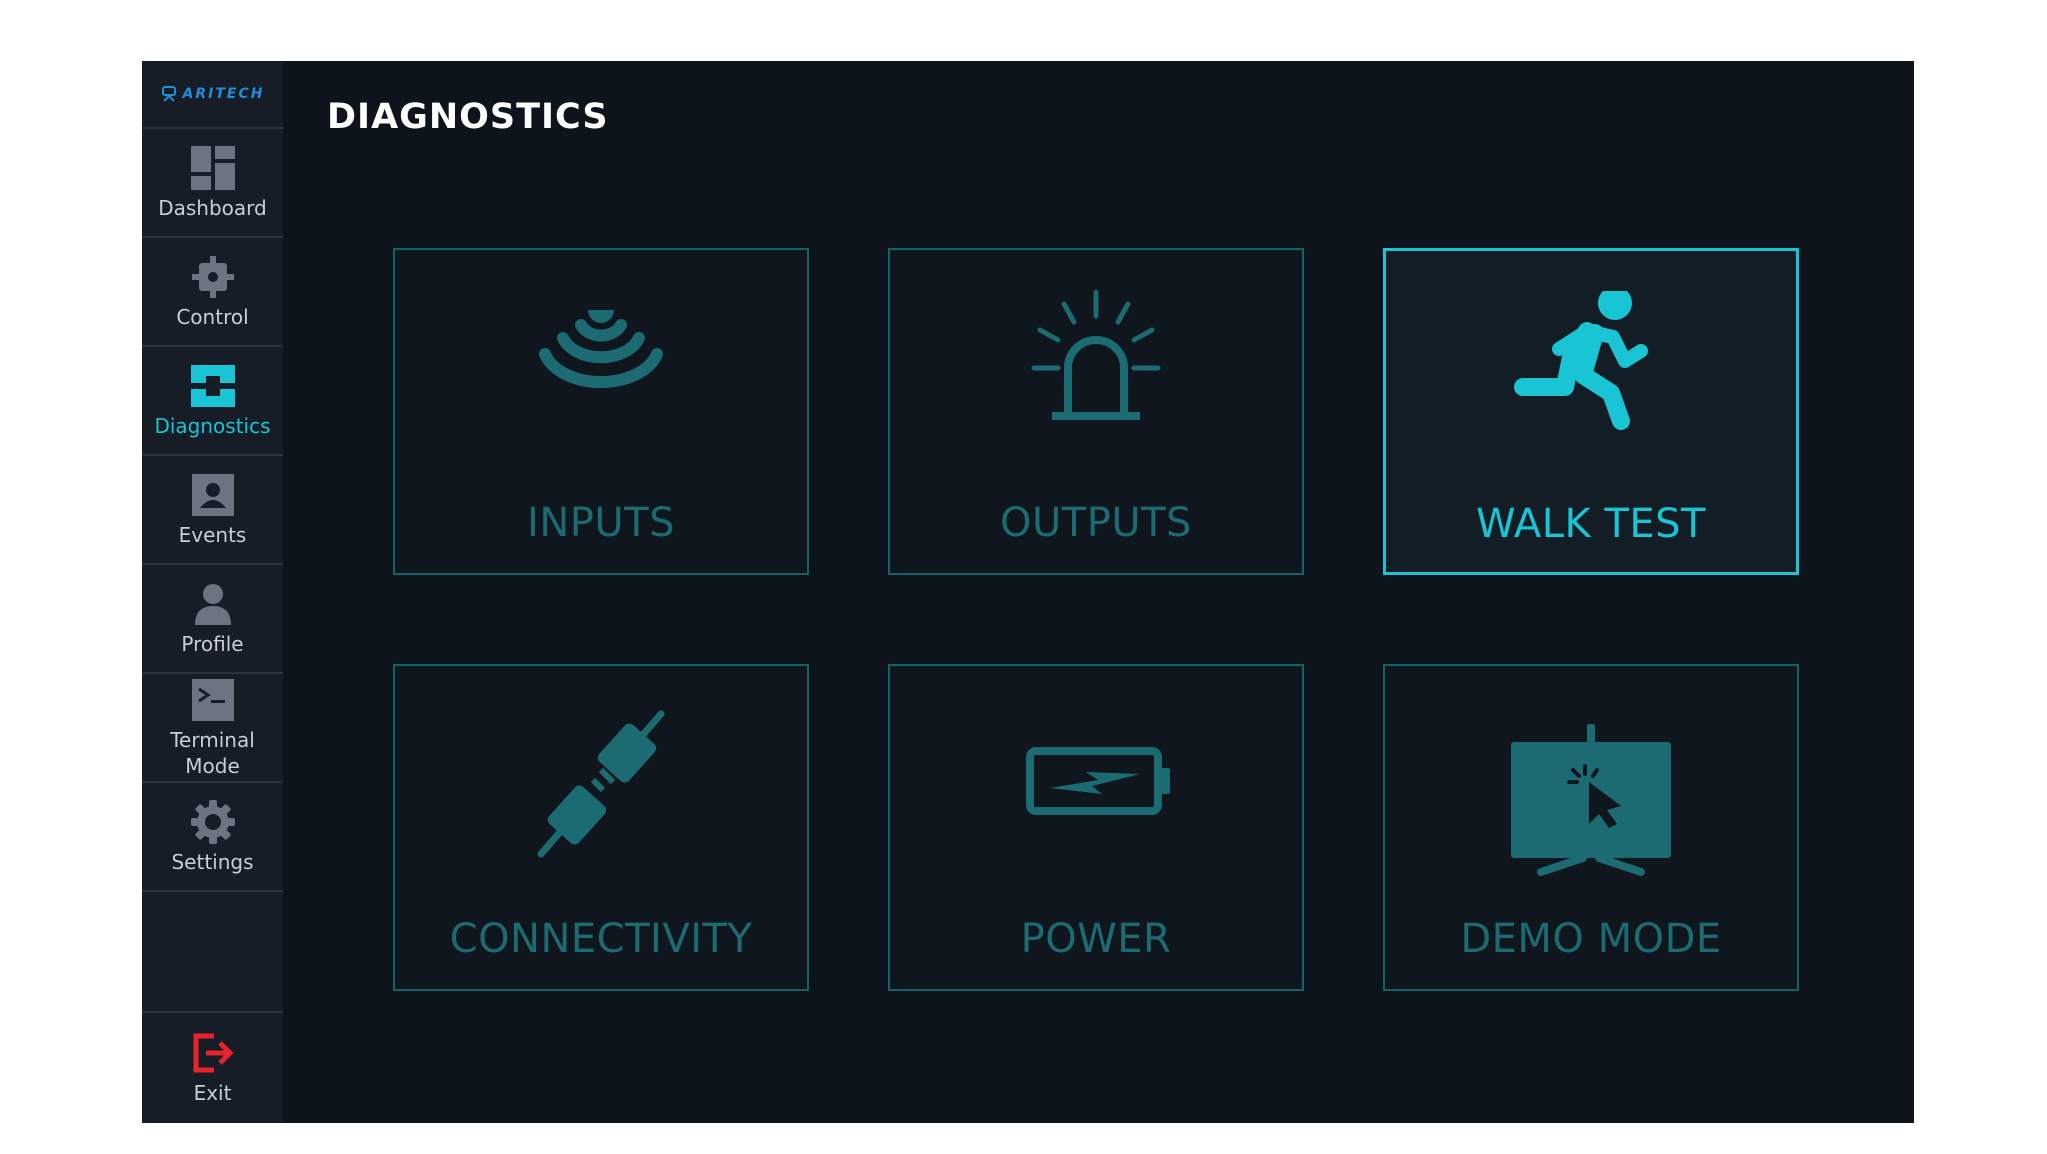  Describe the element at coordinates (601, 786) in the screenshot. I see `plug-connector-icon` at that location.